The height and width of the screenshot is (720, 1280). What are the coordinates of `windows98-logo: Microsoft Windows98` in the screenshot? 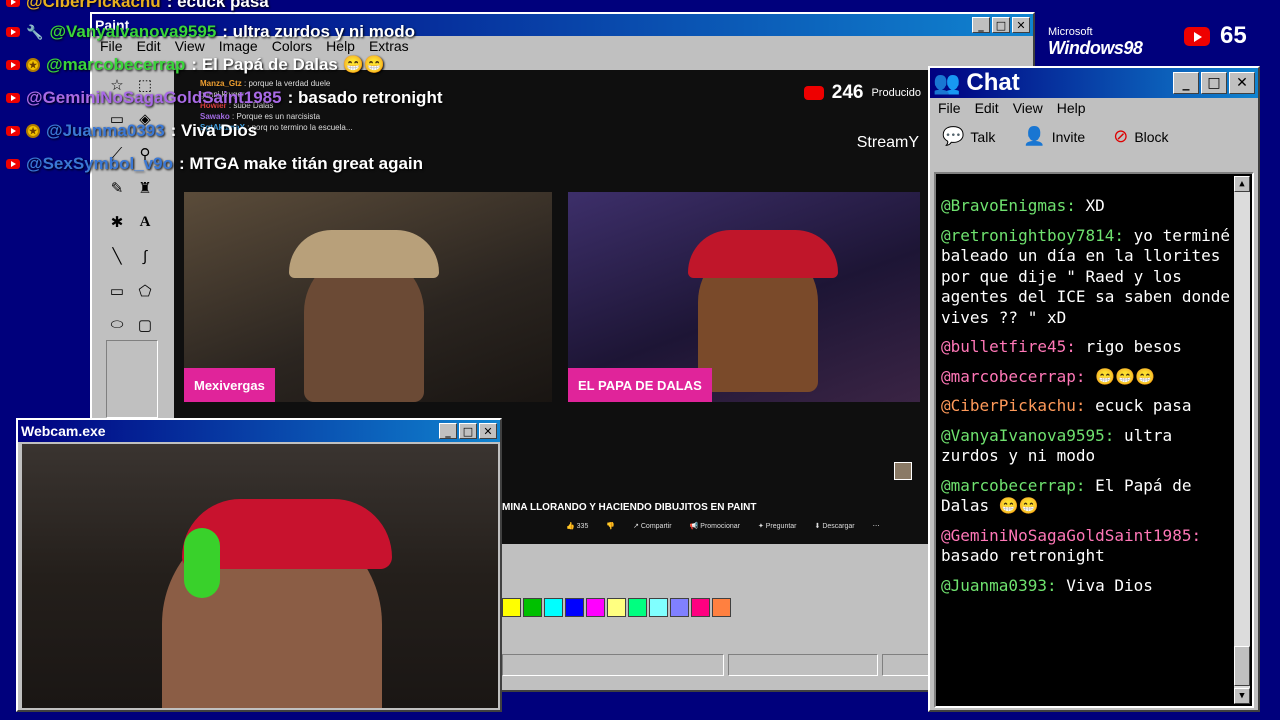 It's located at (1095, 42).